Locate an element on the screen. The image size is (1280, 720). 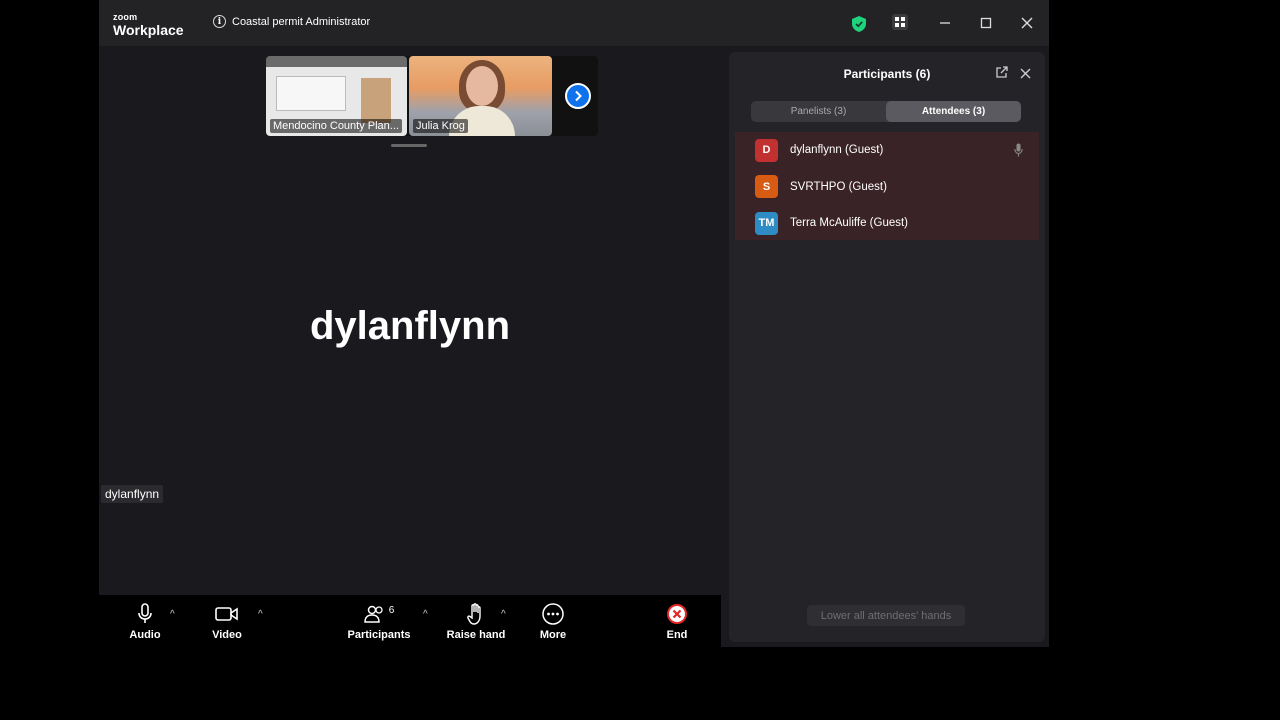
video-options-caret: ^ is located at coordinates (260, 614).